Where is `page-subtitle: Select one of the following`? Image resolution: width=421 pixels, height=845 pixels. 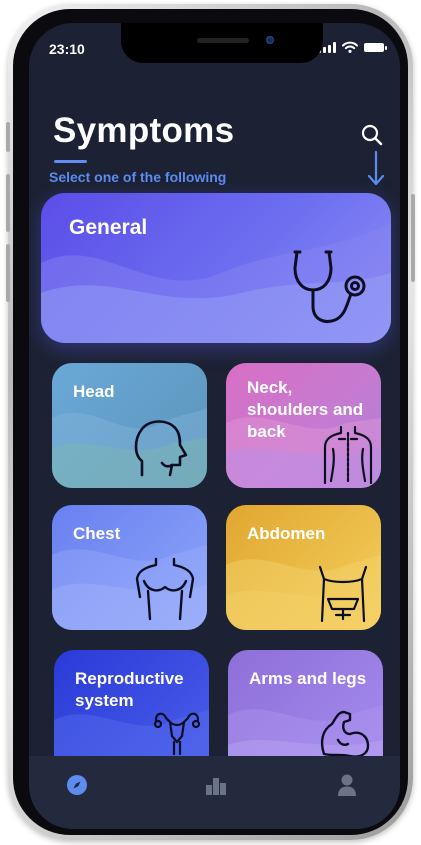
page-subtitle: Select one of the following is located at coordinates (138, 177).